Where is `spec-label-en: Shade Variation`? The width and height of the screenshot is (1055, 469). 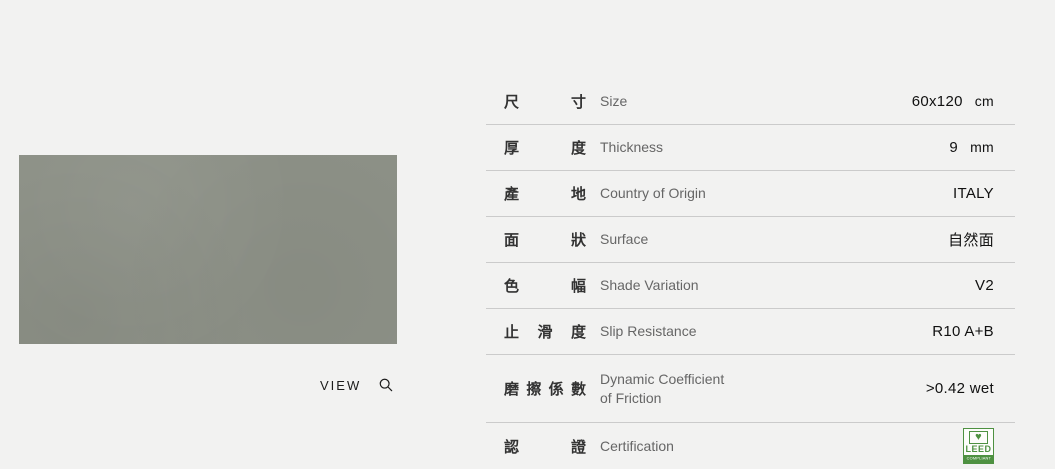
spec-label-en: Shade Variation is located at coordinates (649, 285).